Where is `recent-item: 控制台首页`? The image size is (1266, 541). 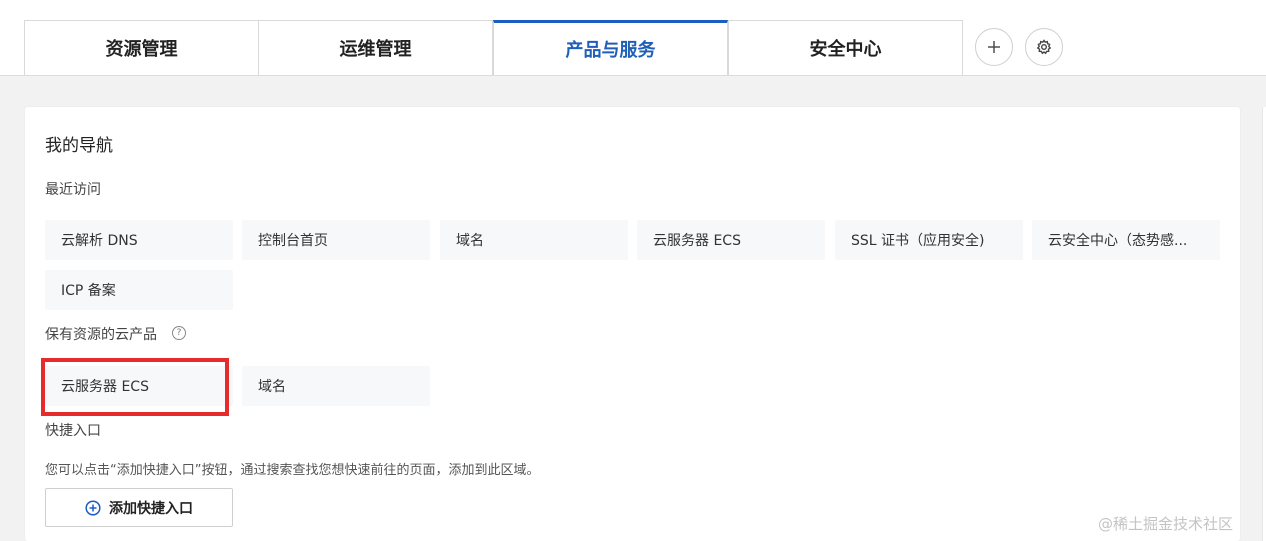 recent-item: 控制台首页 is located at coordinates (336, 240).